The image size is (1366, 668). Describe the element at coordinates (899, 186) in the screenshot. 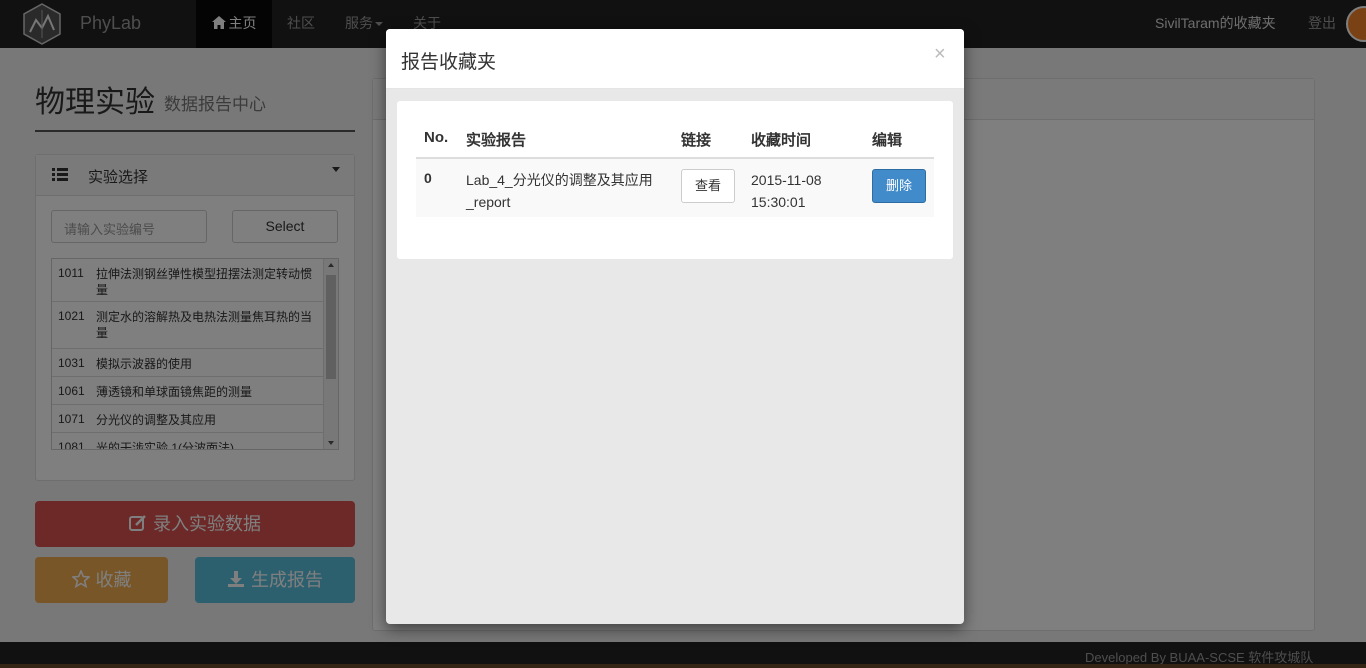

I see `delete-button: 删除` at that location.